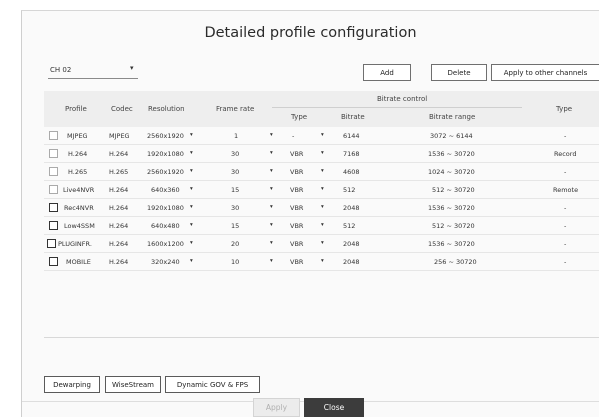  Describe the element at coordinates (79, 190) in the screenshot. I see `cell-profile: Live4NVR` at that location.